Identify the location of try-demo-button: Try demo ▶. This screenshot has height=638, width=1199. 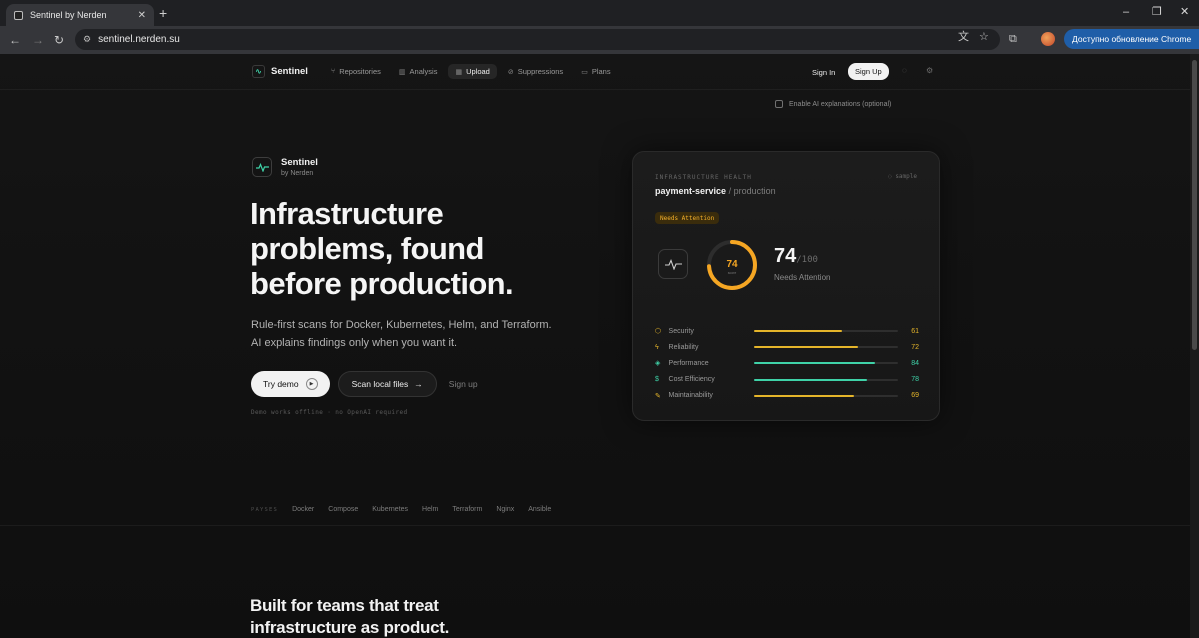
(290, 384).